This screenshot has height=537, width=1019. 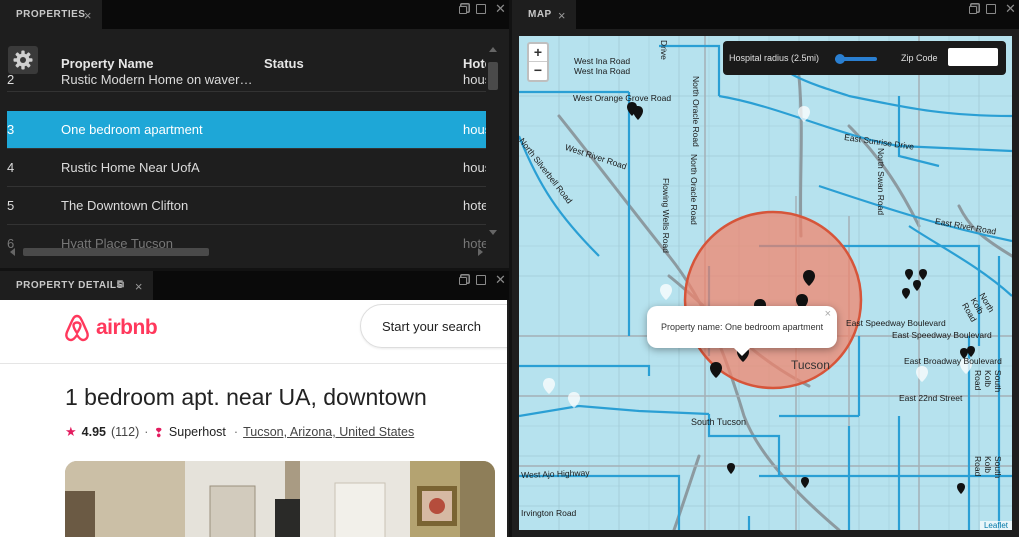 What do you see at coordinates (433, 326) in the screenshot?
I see `start-search-button: Start your search` at bounding box center [433, 326].